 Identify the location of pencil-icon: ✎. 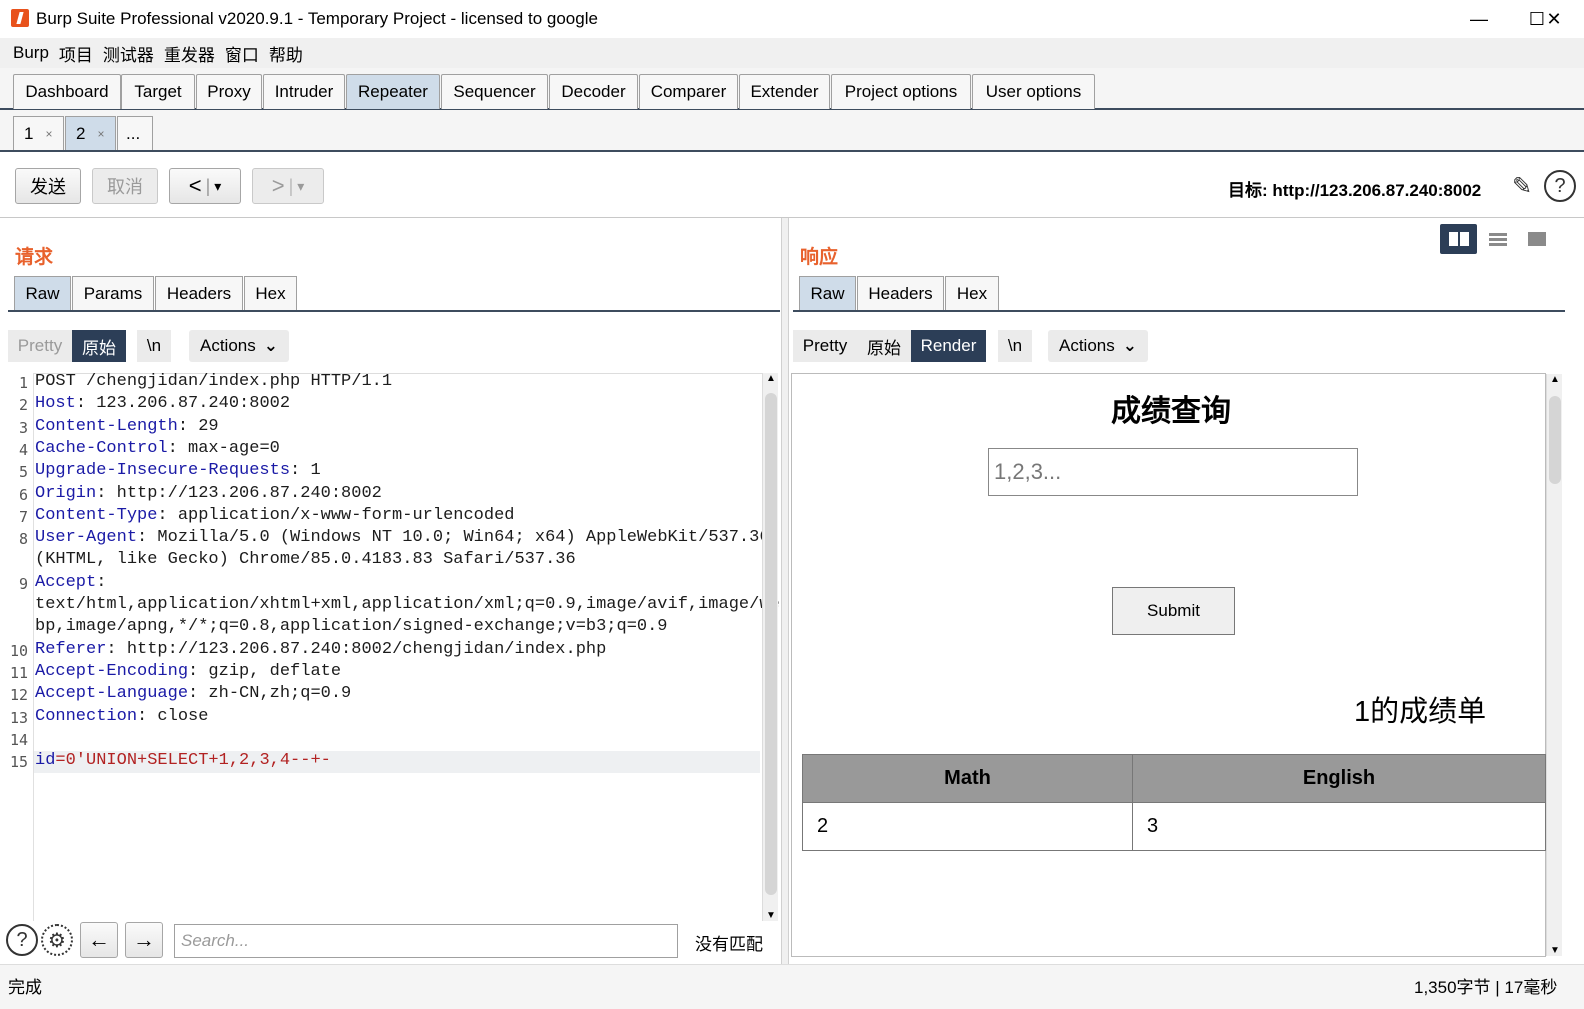
(1522, 186).